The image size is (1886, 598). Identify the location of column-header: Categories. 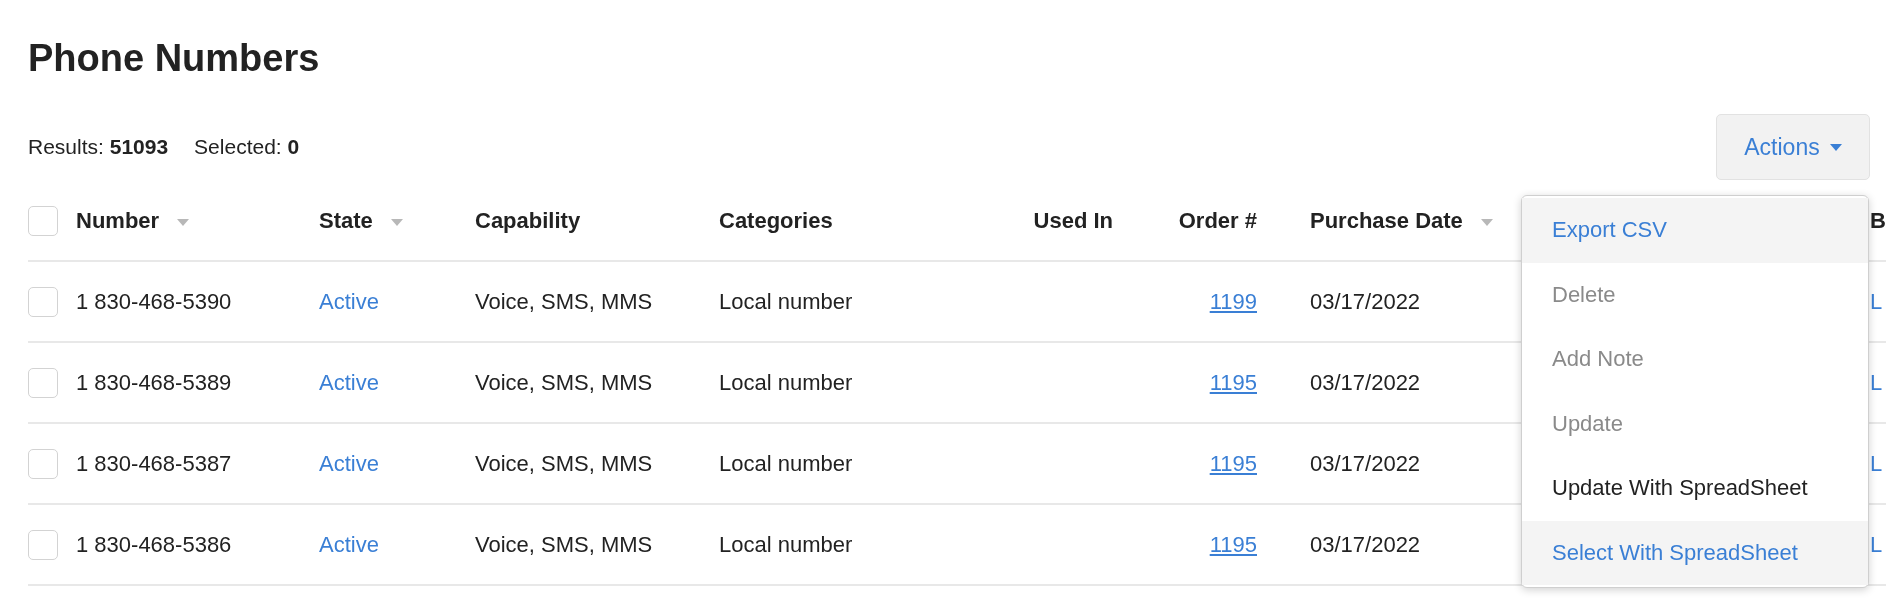
(776, 221).